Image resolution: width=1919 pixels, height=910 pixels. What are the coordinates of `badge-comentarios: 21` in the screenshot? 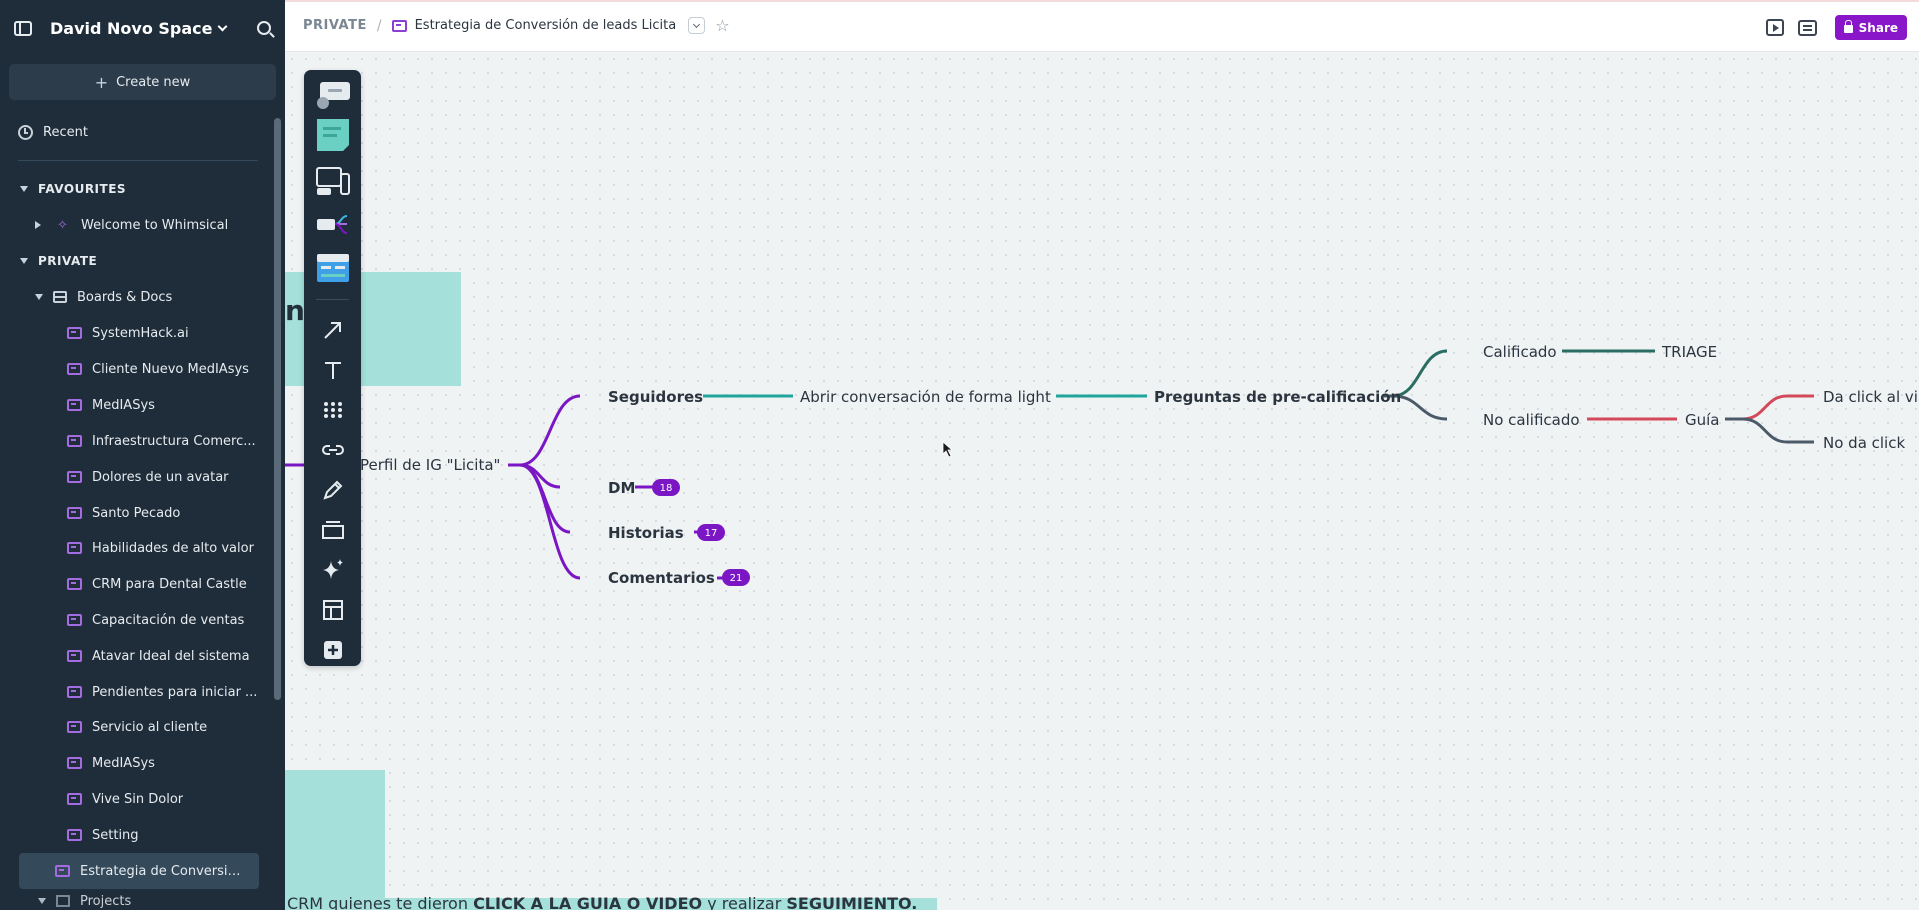 It's located at (736, 578).